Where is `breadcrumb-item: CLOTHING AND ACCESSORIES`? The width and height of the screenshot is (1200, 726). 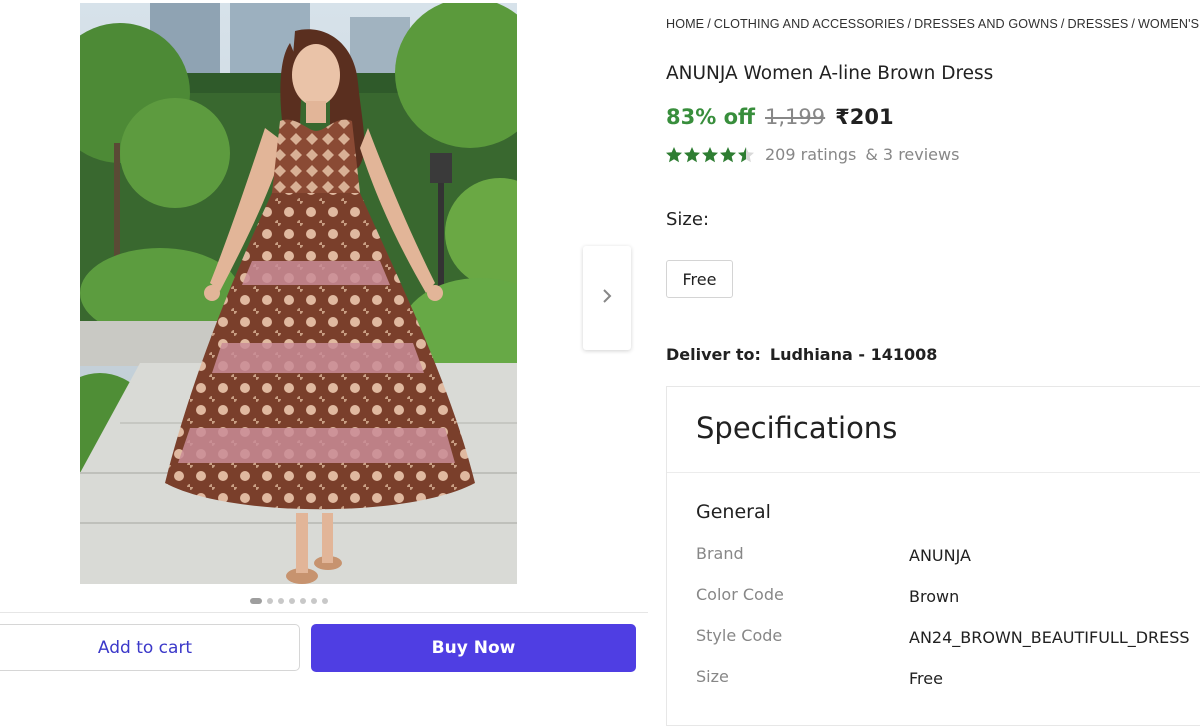 breadcrumb-item: CLOTHING AND ACCESSORIES is located at coordinates (809, 24).